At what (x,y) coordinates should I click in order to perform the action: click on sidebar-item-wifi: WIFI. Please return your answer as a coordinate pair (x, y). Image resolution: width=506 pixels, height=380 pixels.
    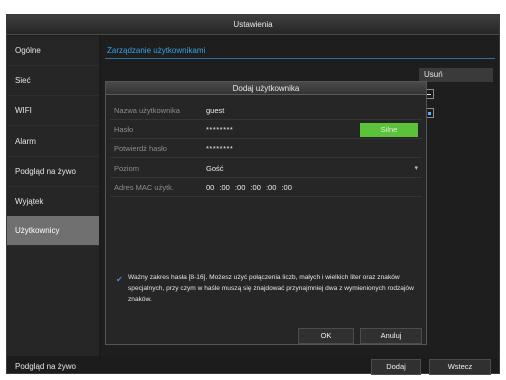
    Looking at the image, I should click on (53, 111).